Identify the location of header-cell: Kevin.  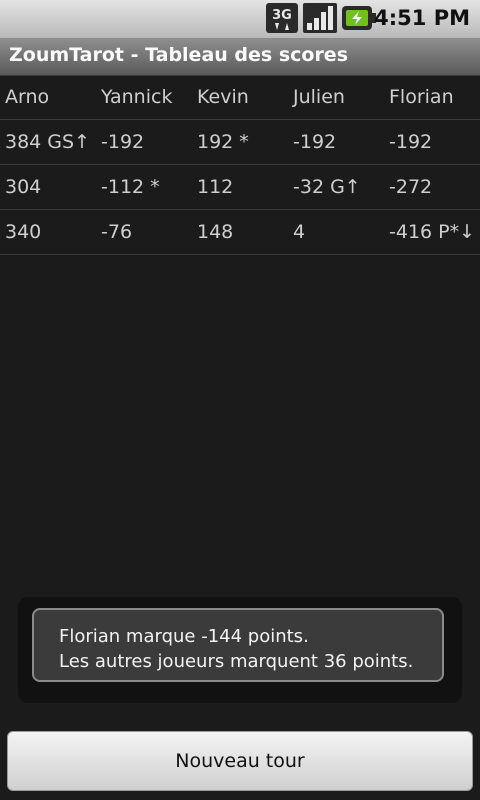
(240, 97).